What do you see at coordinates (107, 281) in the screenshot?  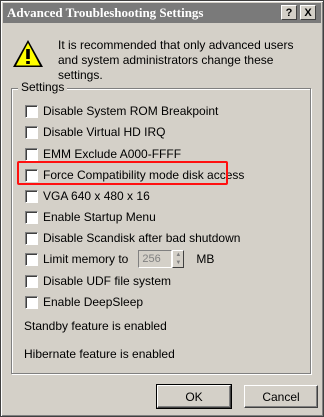 I see `option-label: Disable UDF file system` at bounding box center [107, 281].